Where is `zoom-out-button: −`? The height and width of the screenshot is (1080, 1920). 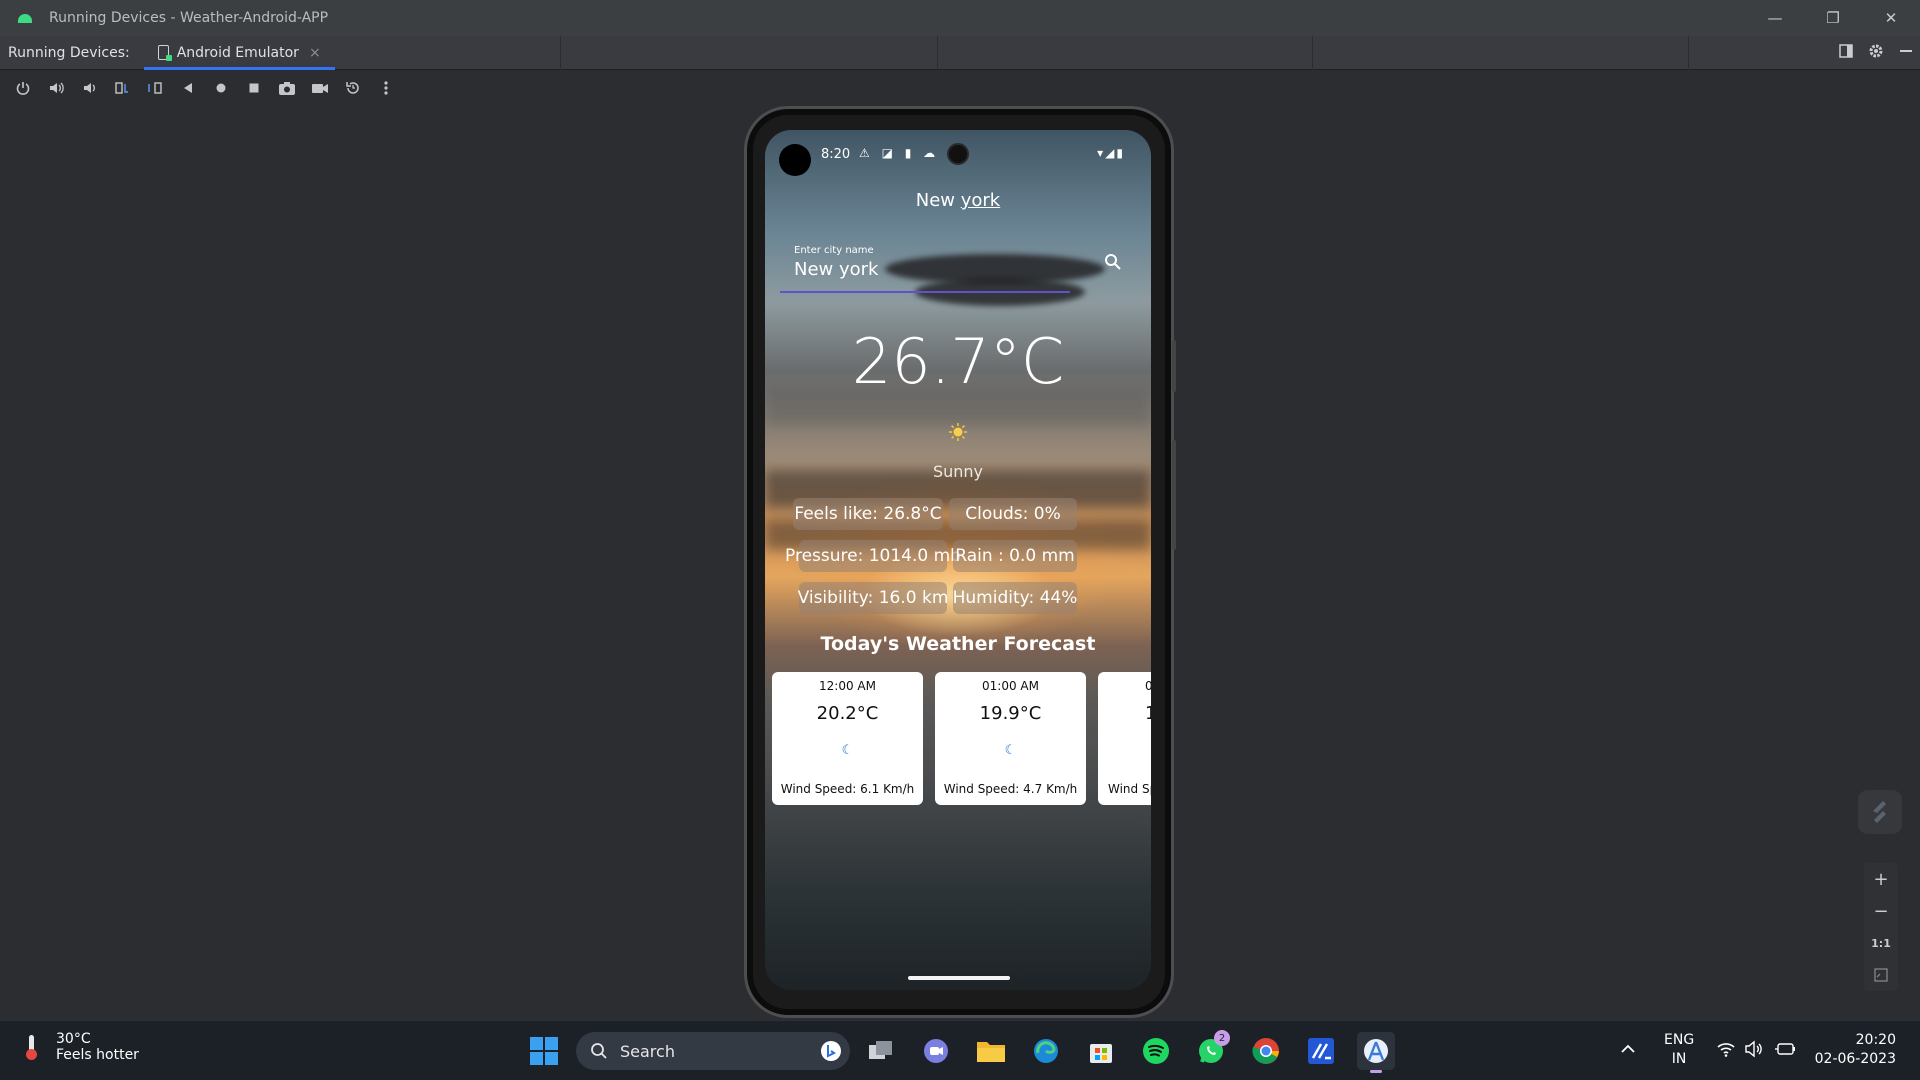
zoom-out-button: − is located at coordinates (1881, 911).